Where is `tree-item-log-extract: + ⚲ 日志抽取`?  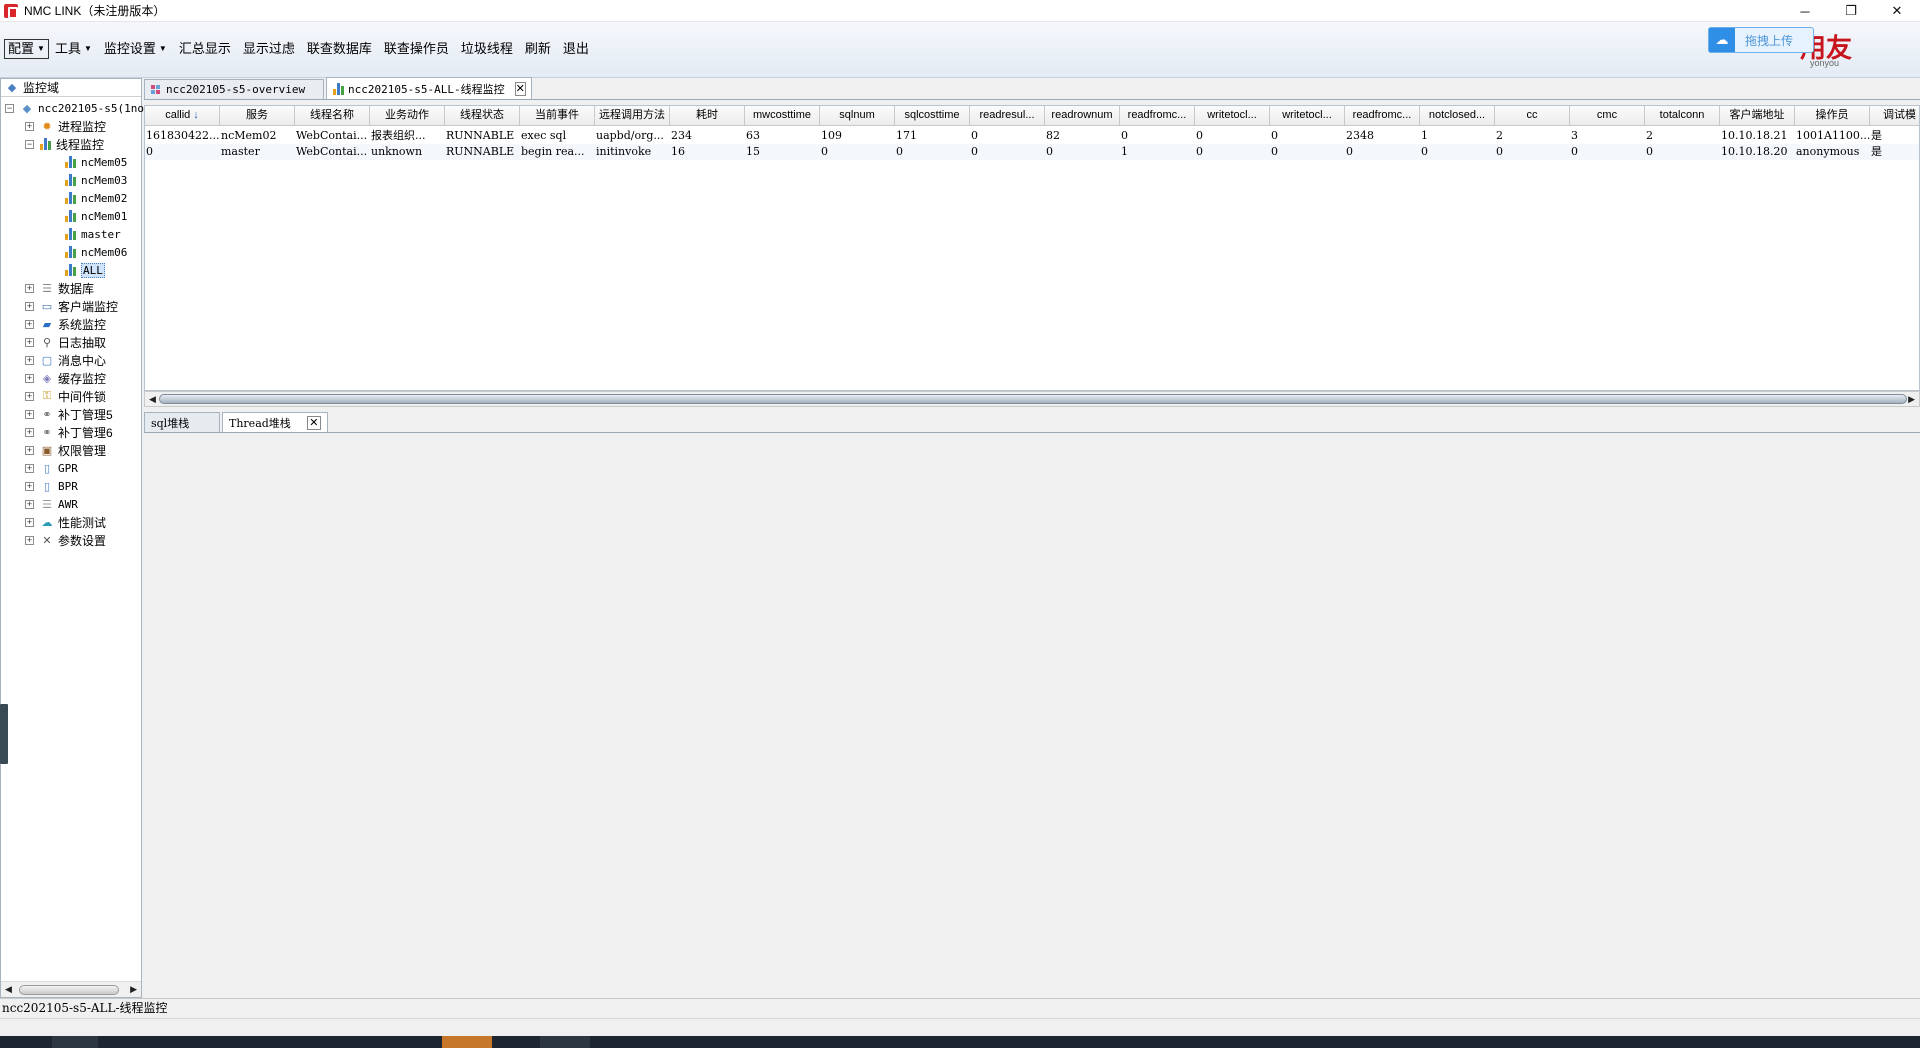 tree-item-log-extract: + ⚲ 日志抽取 is located at coordinates (65, 342).